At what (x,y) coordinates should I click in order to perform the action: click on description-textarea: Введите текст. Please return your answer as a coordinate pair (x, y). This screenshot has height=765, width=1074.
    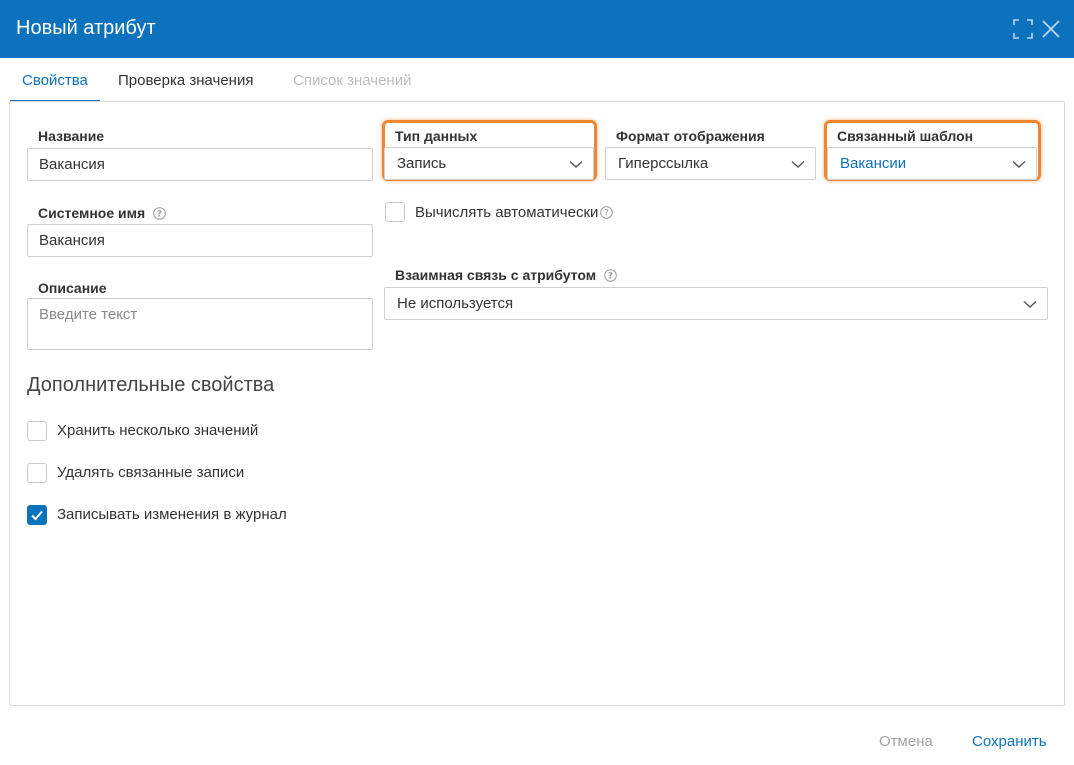
    Looking at the image, I should click on (200, 324).